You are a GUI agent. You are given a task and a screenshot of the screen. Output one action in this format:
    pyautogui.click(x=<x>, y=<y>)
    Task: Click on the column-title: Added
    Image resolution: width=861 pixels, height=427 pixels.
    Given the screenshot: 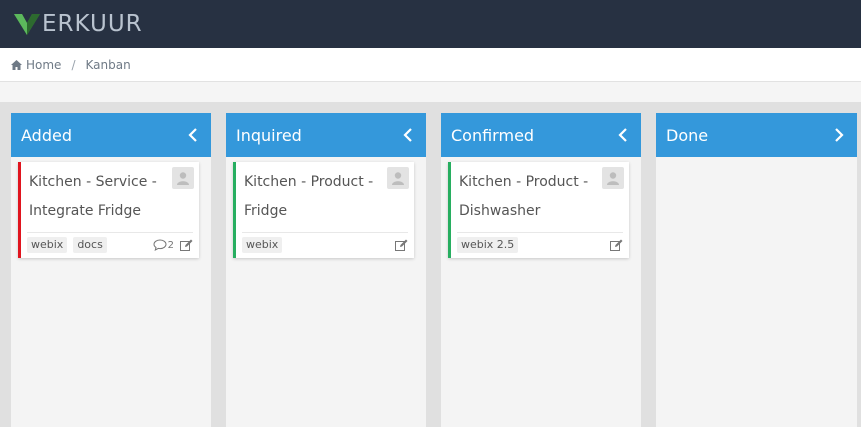 What is the action you would take?
    pyautogui.click(x=46, y=135)
    